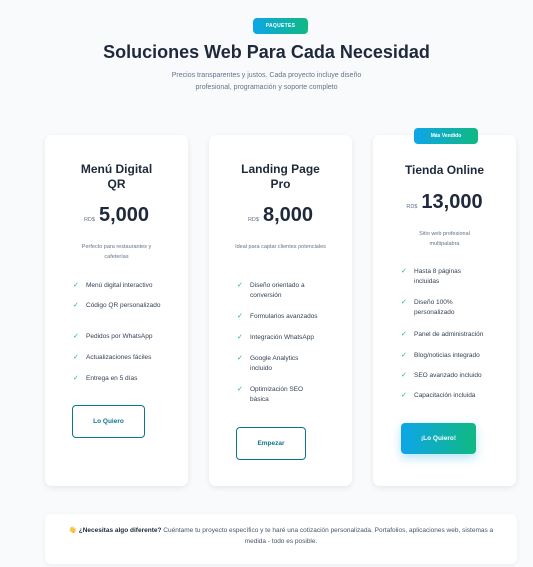  I want to click on feature-label: Código QR personalizado, so click(123, 305).